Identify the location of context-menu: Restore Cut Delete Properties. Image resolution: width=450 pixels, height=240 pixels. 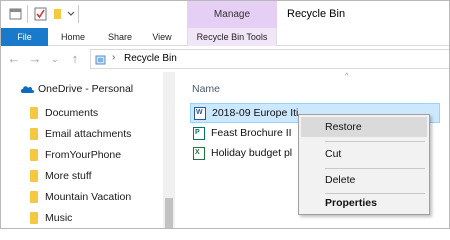
(364, 164).